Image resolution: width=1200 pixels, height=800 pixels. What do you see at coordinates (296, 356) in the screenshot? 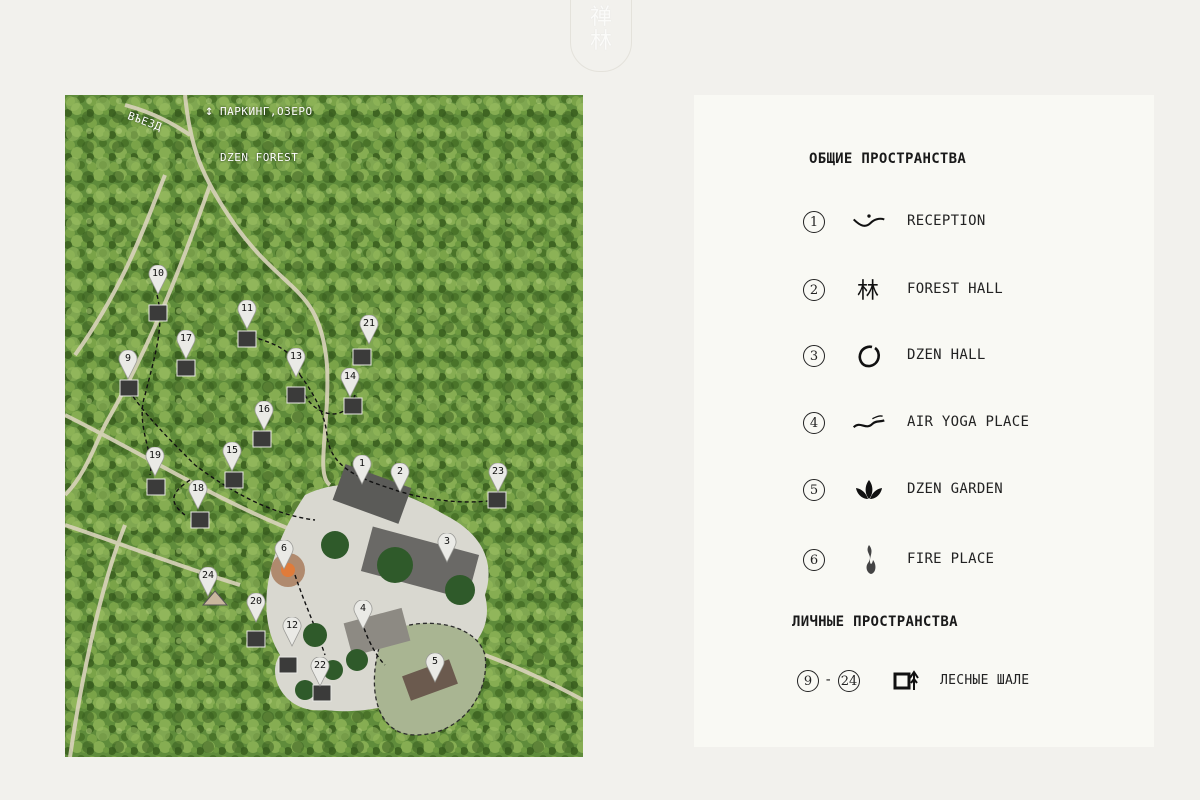
I see `marker-number: 13` at bounding box center [296, 356].